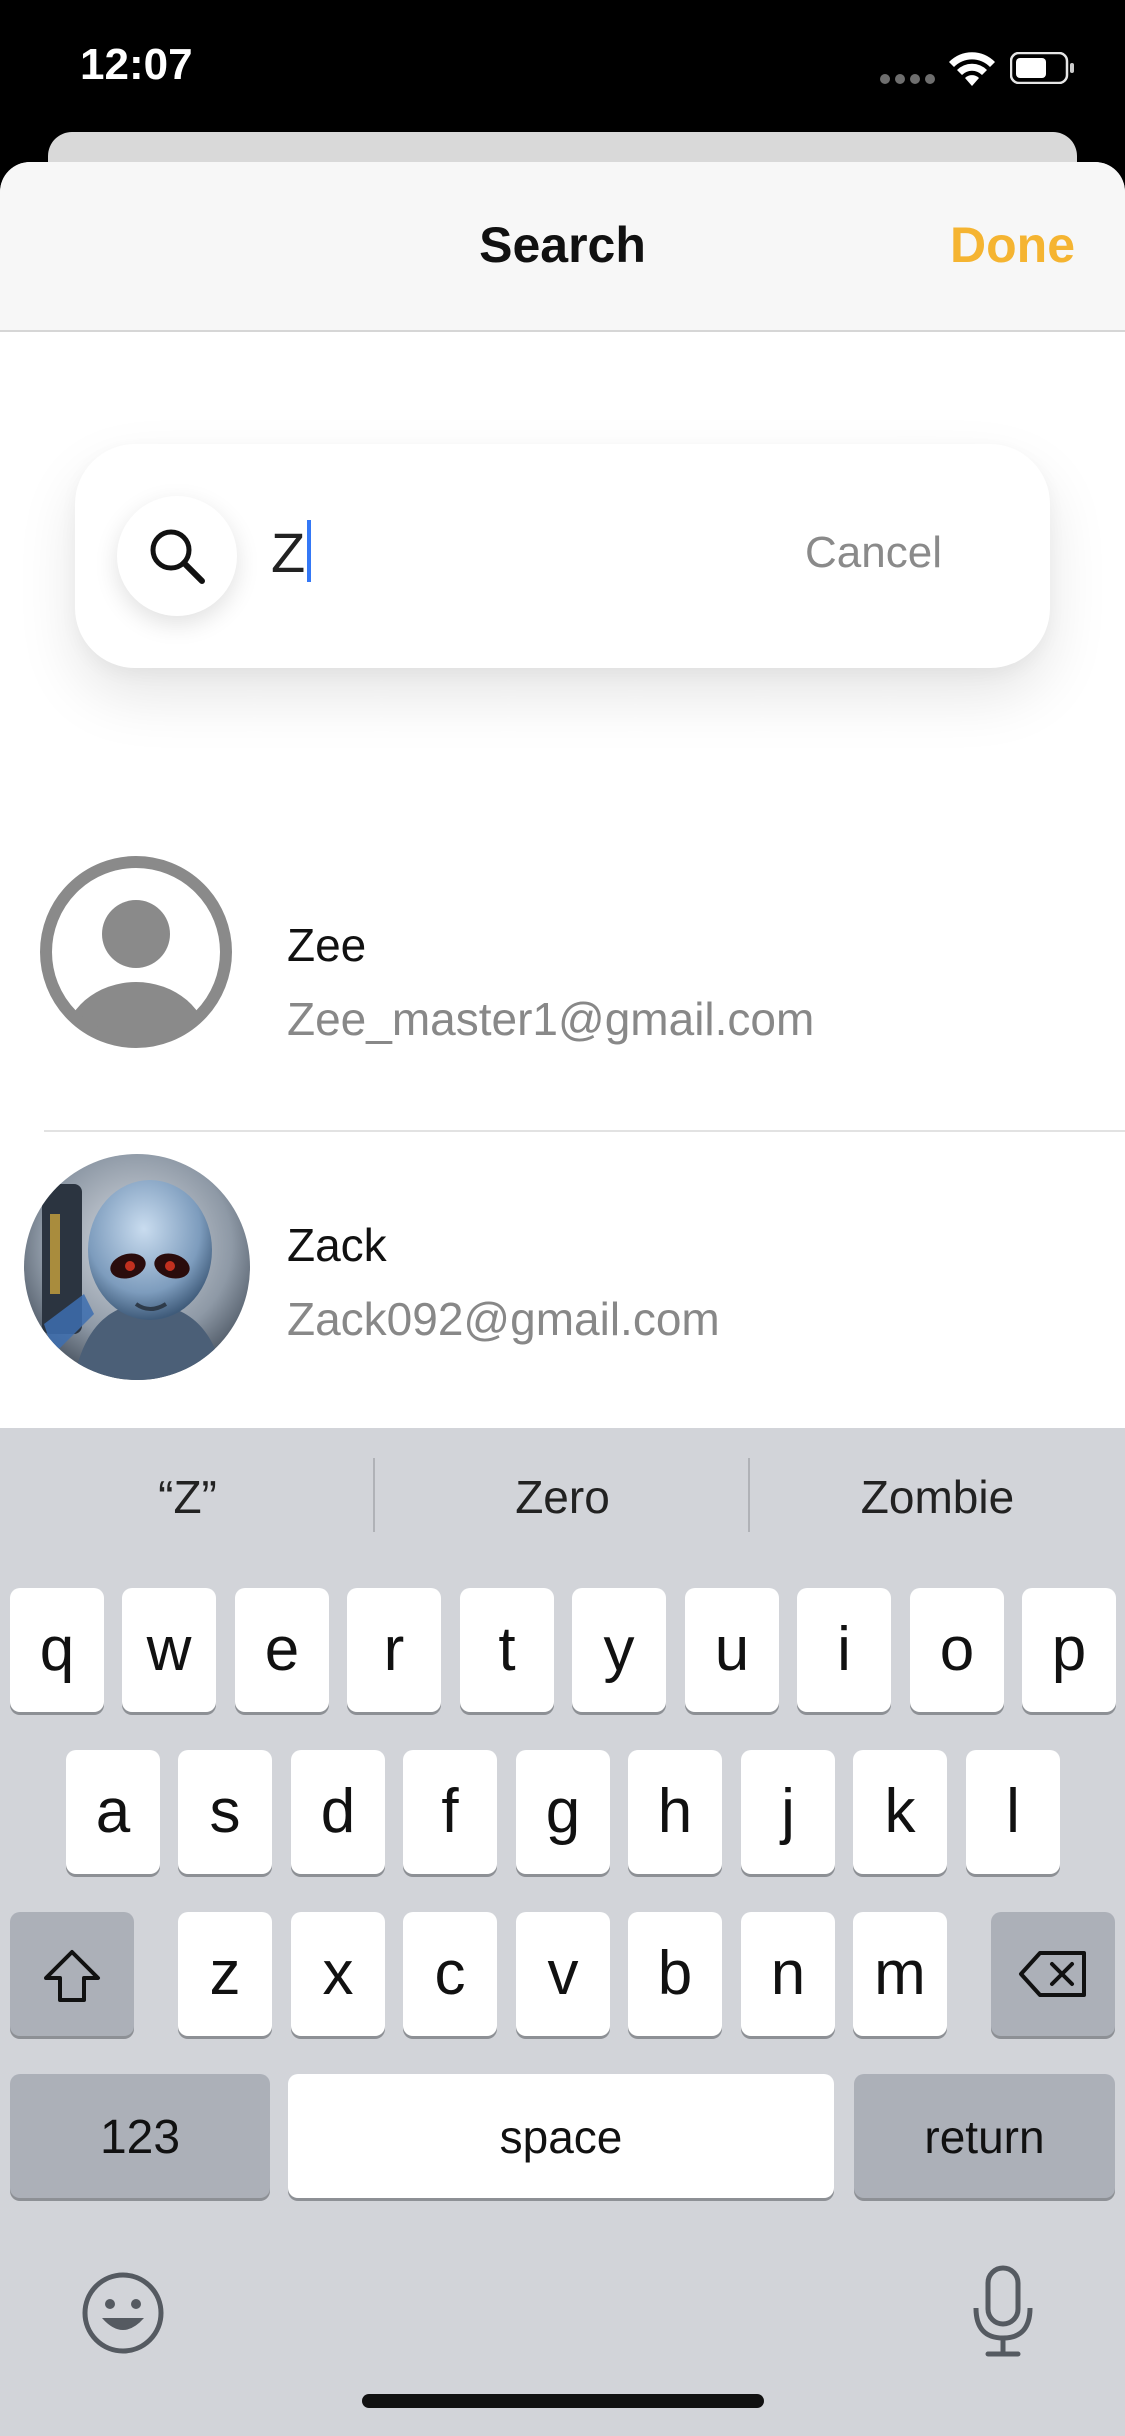 The width and height of the screenshot is (1125, 2436). What do you see at coordinates (551, 1019) in the screenshot?
I see `contact-email: Zee_master1@gmail.com` at bounding box center [551, 1019].